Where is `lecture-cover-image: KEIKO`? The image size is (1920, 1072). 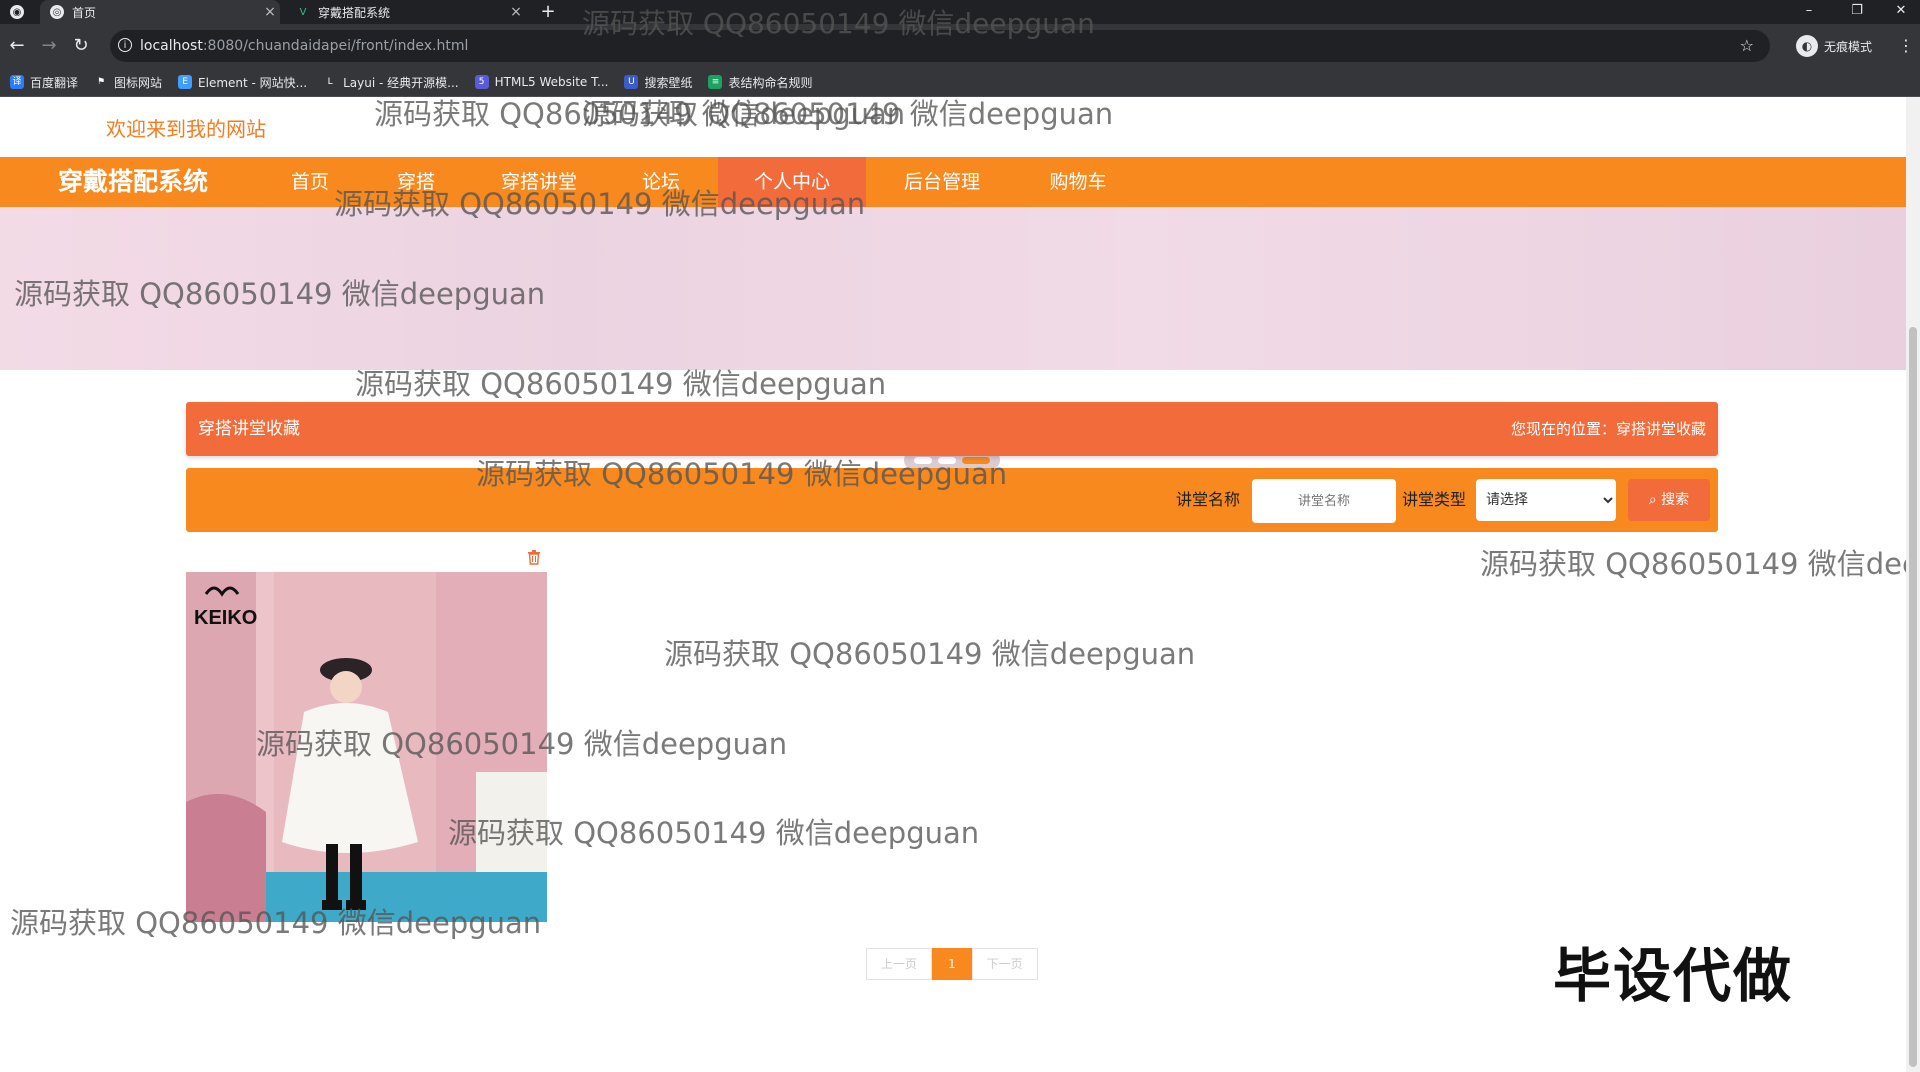
lecture-cover-image: KEIKO is located at coordinates (366, 747).